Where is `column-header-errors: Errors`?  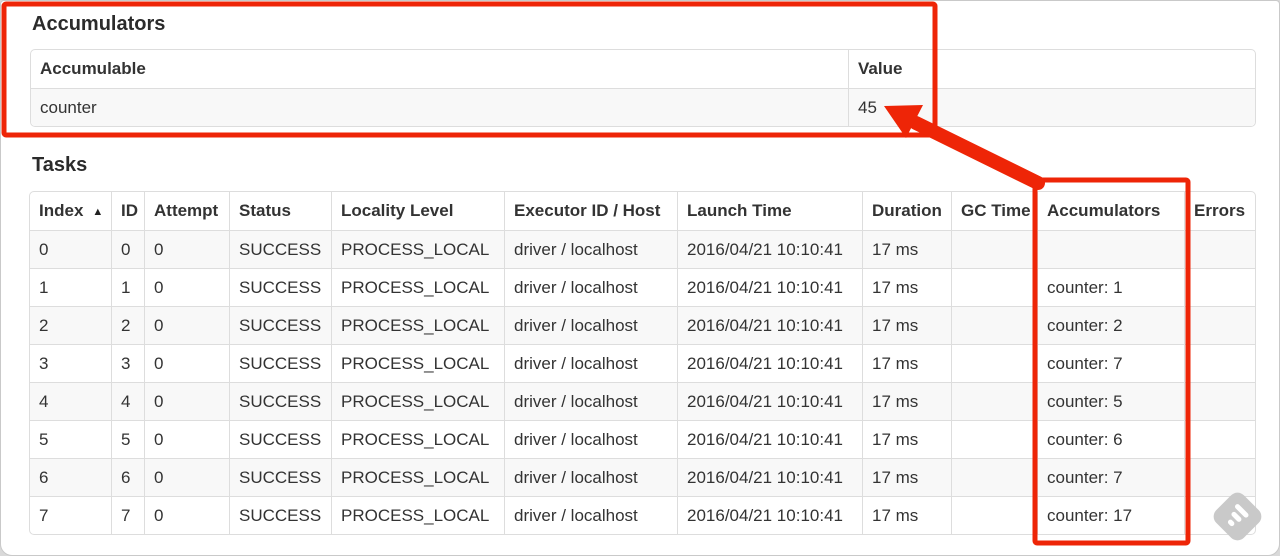
column-header-errors: Errors is located at coordinates (1219, 211).